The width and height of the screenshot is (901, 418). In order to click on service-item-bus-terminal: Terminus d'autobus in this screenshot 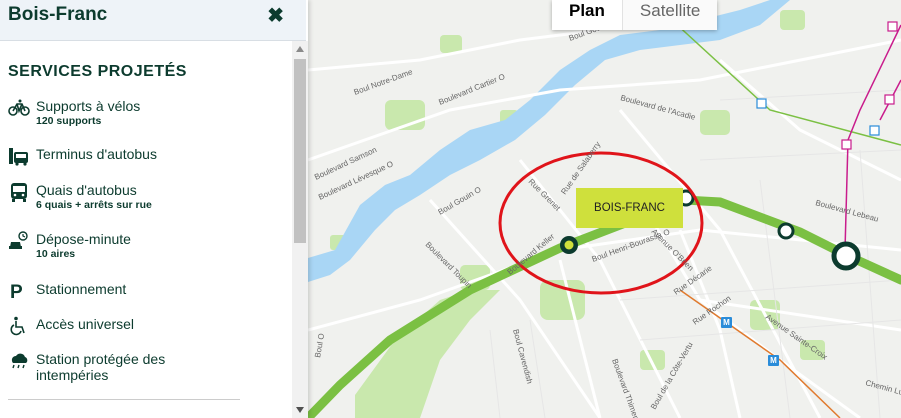, I will do `click(143, 156)`.